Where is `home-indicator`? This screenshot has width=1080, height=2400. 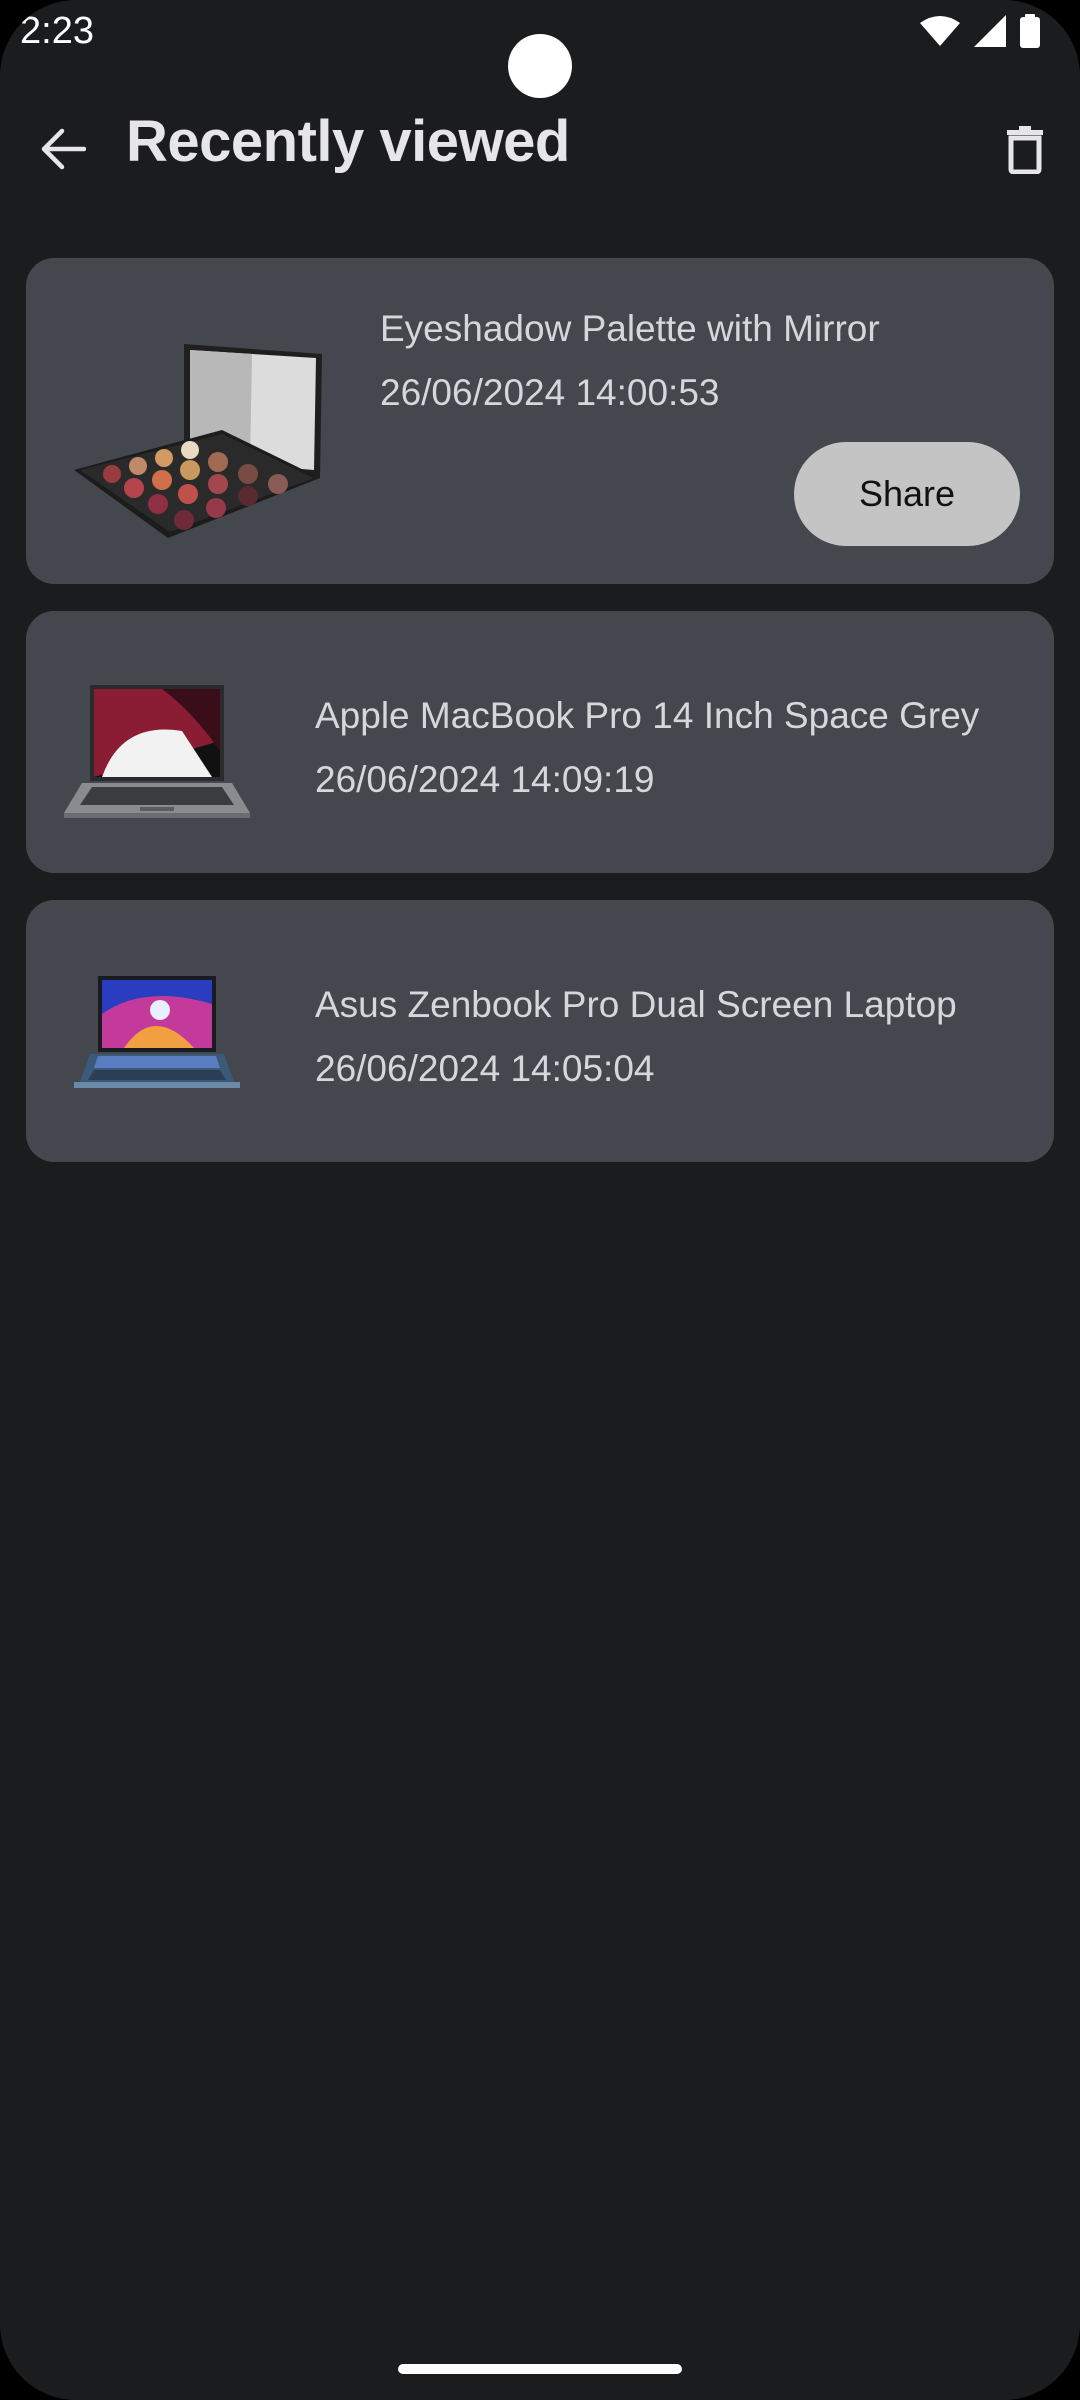
home-indicator is located at coordinates (540, 2369).